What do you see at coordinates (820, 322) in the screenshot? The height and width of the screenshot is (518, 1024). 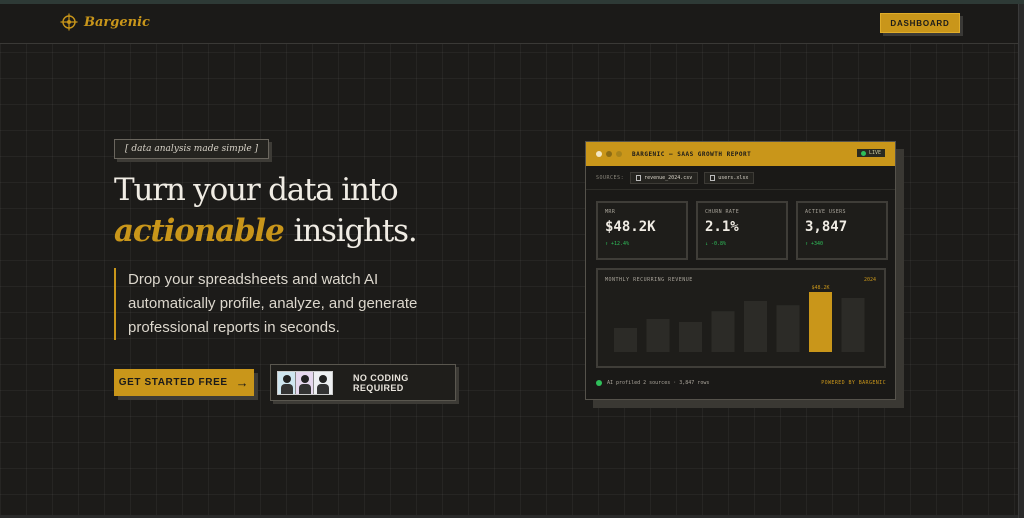 I see `bar-highlight` at bounding box center [820, 322].